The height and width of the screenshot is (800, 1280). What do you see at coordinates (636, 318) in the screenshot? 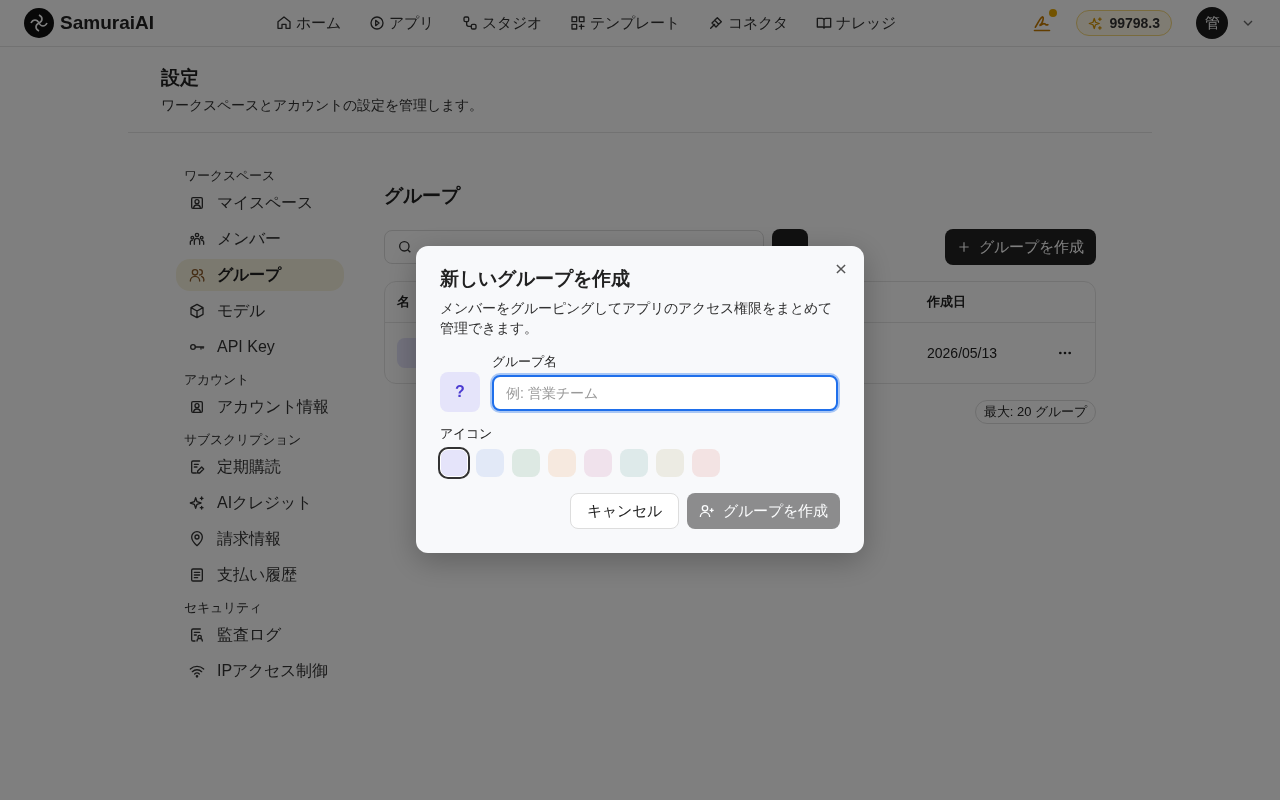
I see `dialog-description: メンバーをグルーピングしてアプリのアクセス権限をまとめて管理できます。` at bounding box center [636, 318].